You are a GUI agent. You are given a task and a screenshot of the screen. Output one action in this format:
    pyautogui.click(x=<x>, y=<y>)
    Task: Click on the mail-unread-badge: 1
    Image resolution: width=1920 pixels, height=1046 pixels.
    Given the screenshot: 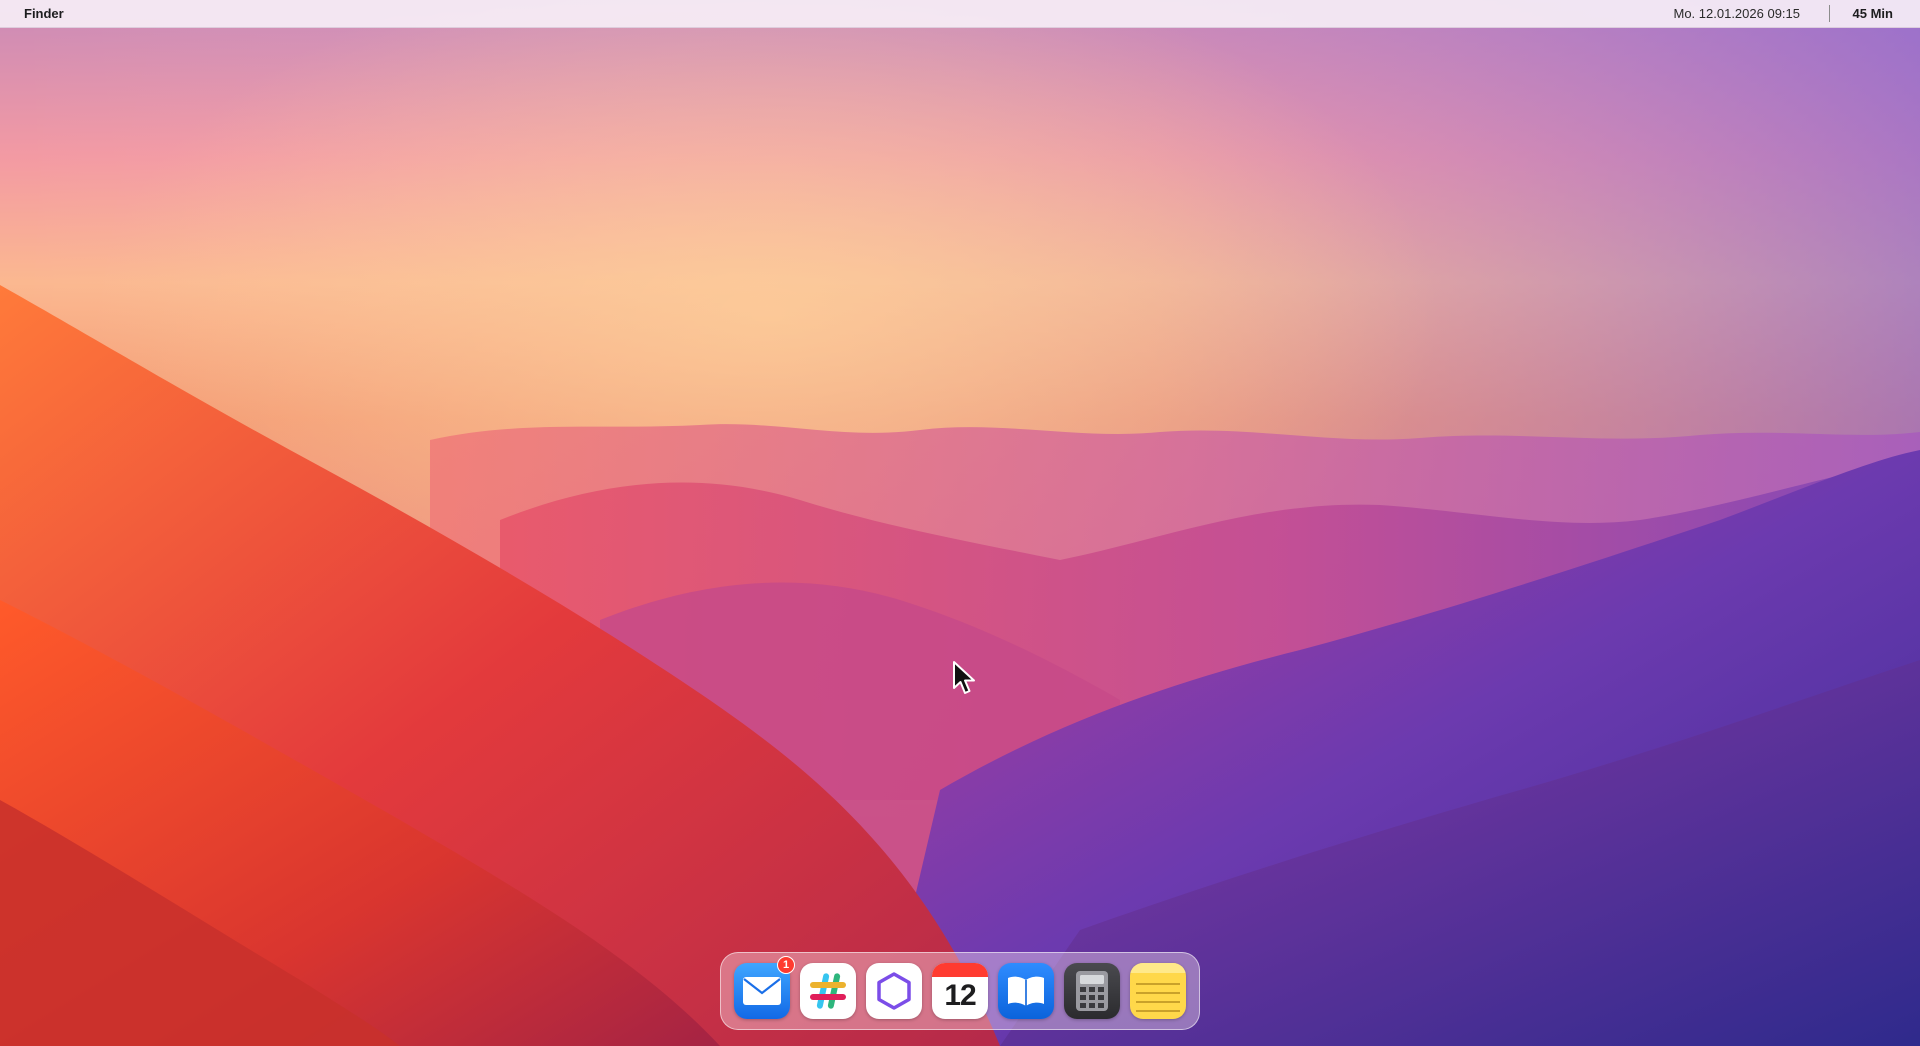 What is the action you would take?
    pyautogui.click(x=786, y=965)
    